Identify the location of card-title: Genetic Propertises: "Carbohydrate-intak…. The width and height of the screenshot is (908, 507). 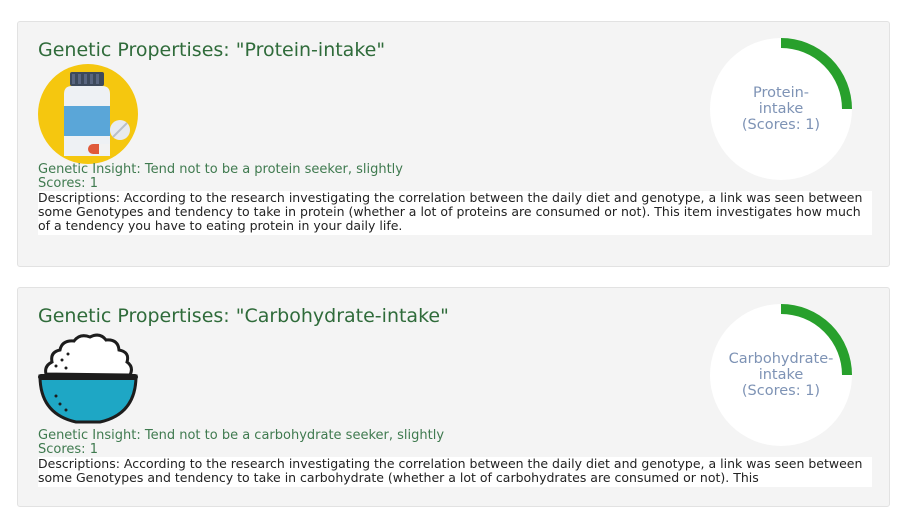
(243, 316).